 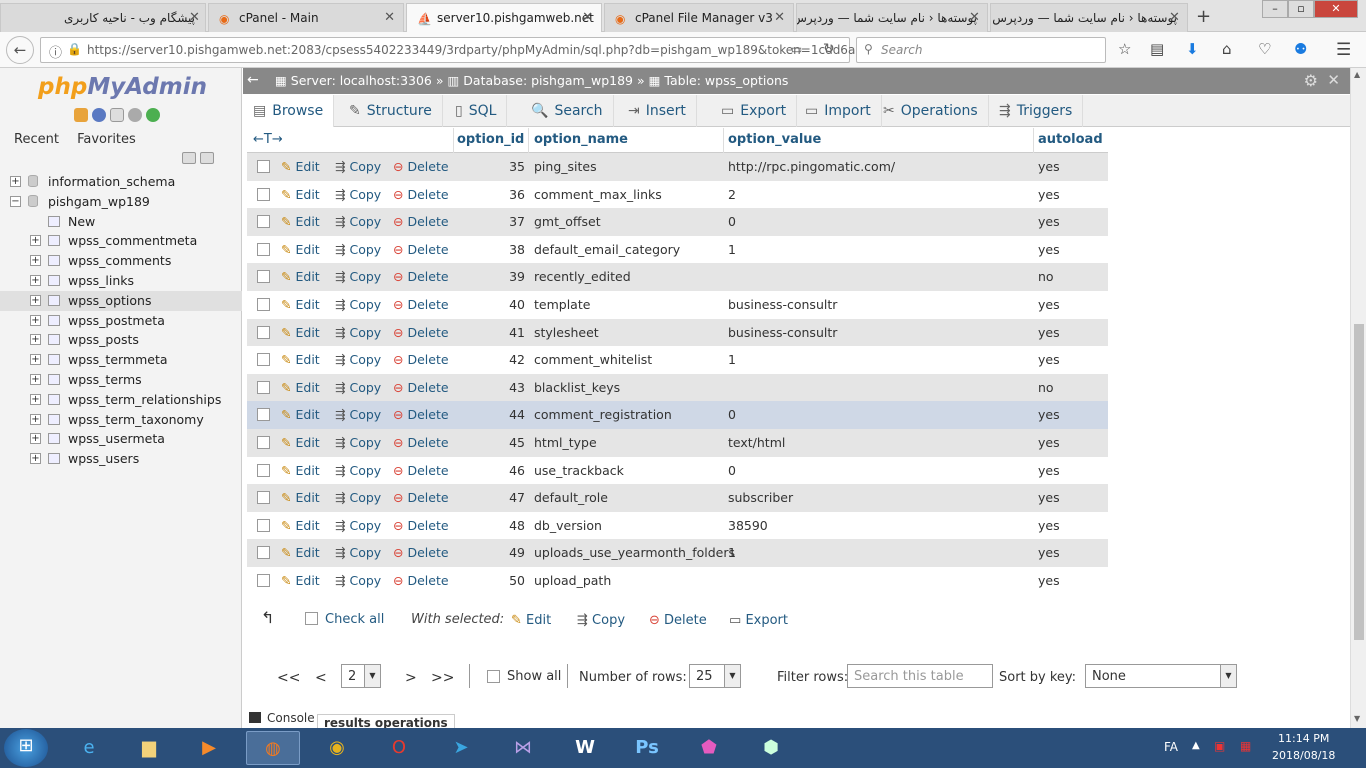 What do you see at coordinates (209, 748) in the screenshot?
I see `media-player-icon: ▶` at bounding box center [209, 748].